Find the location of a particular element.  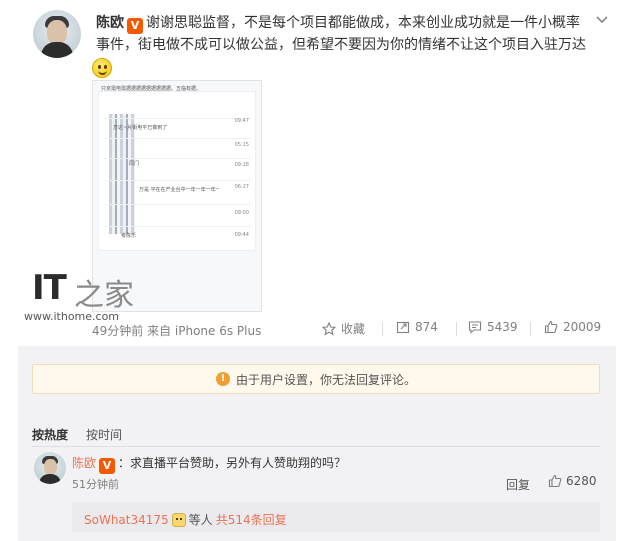

comment-like-count: 6280 is located at coordinates (581, 481).